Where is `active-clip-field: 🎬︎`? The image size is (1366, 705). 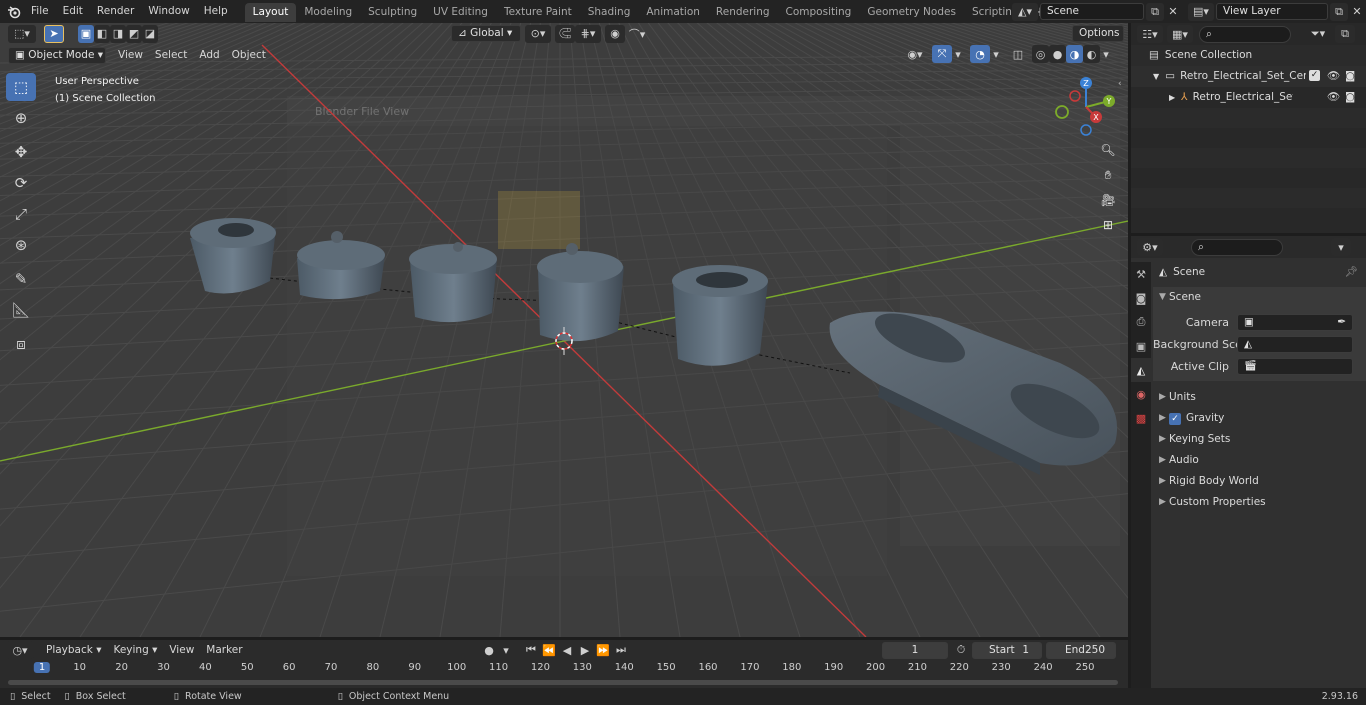
active-clip-field: 🎬︎ is located at coordinates (1295, 366).